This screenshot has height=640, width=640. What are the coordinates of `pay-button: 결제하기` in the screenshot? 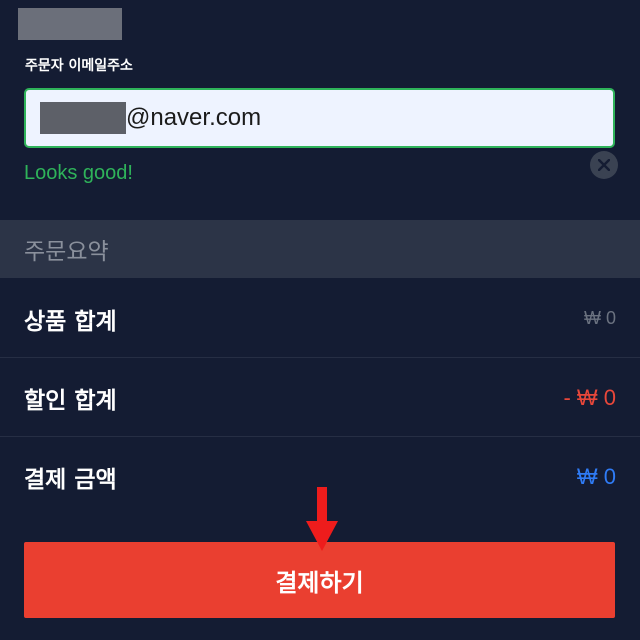 It's located at (319, 580).